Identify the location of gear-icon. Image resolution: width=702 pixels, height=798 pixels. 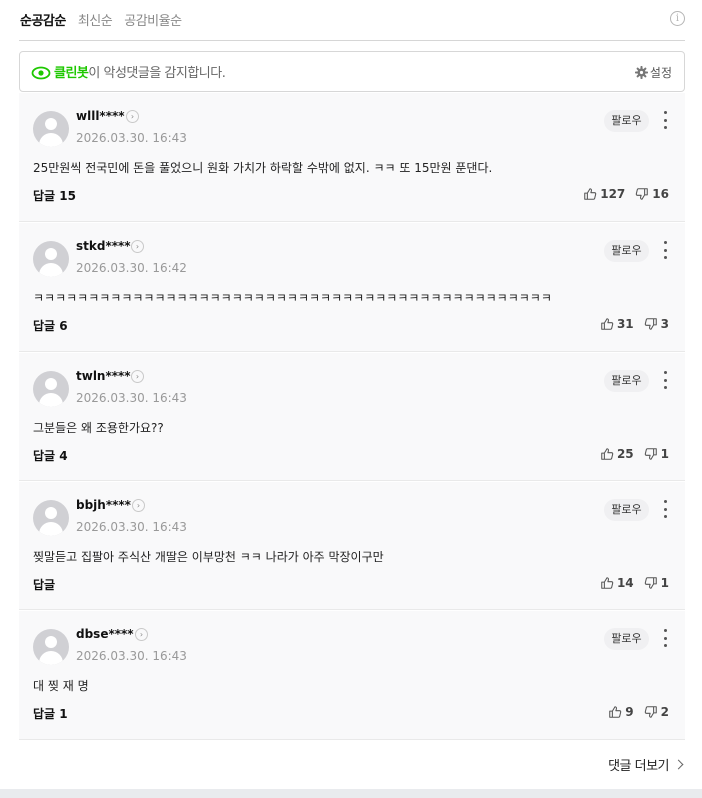
(641, 72).